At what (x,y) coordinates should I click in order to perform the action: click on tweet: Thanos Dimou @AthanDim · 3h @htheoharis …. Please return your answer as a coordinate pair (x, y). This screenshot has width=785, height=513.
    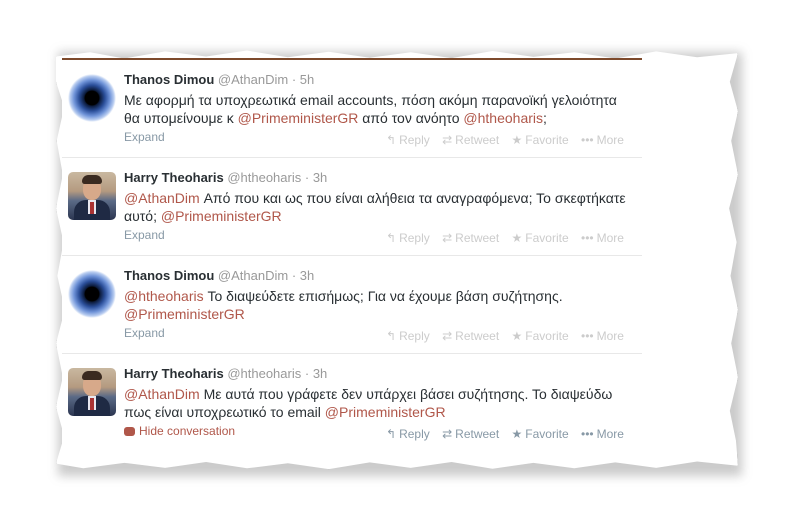
    Looking at the image, I should click on (352, 305).